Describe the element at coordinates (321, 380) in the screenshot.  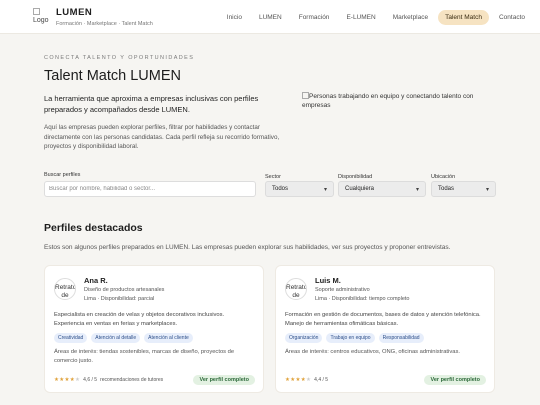
I see `rating-value: 4,4 / 5` at that location.